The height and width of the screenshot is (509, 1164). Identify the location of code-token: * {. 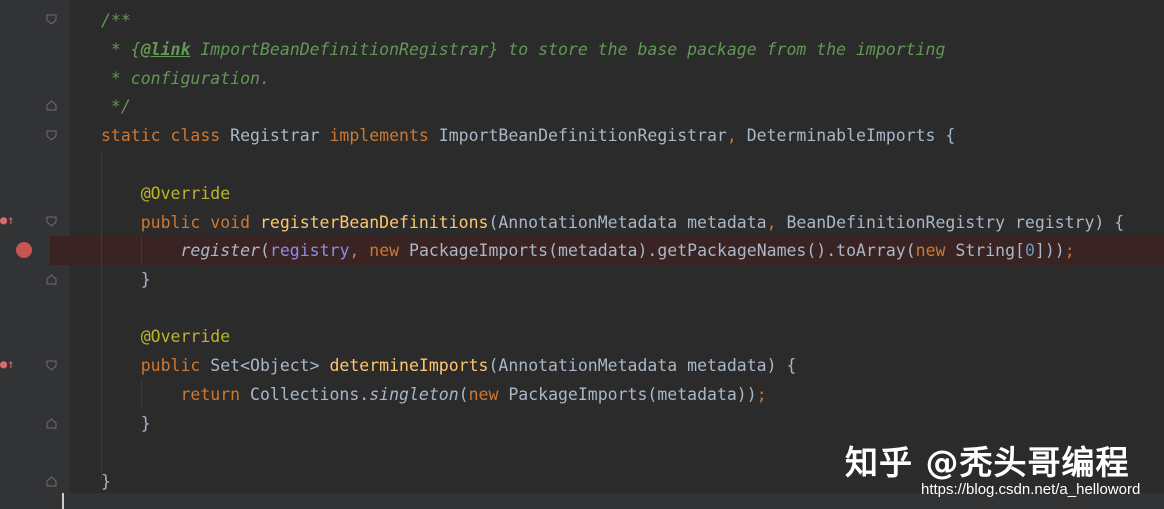
(121, 49).